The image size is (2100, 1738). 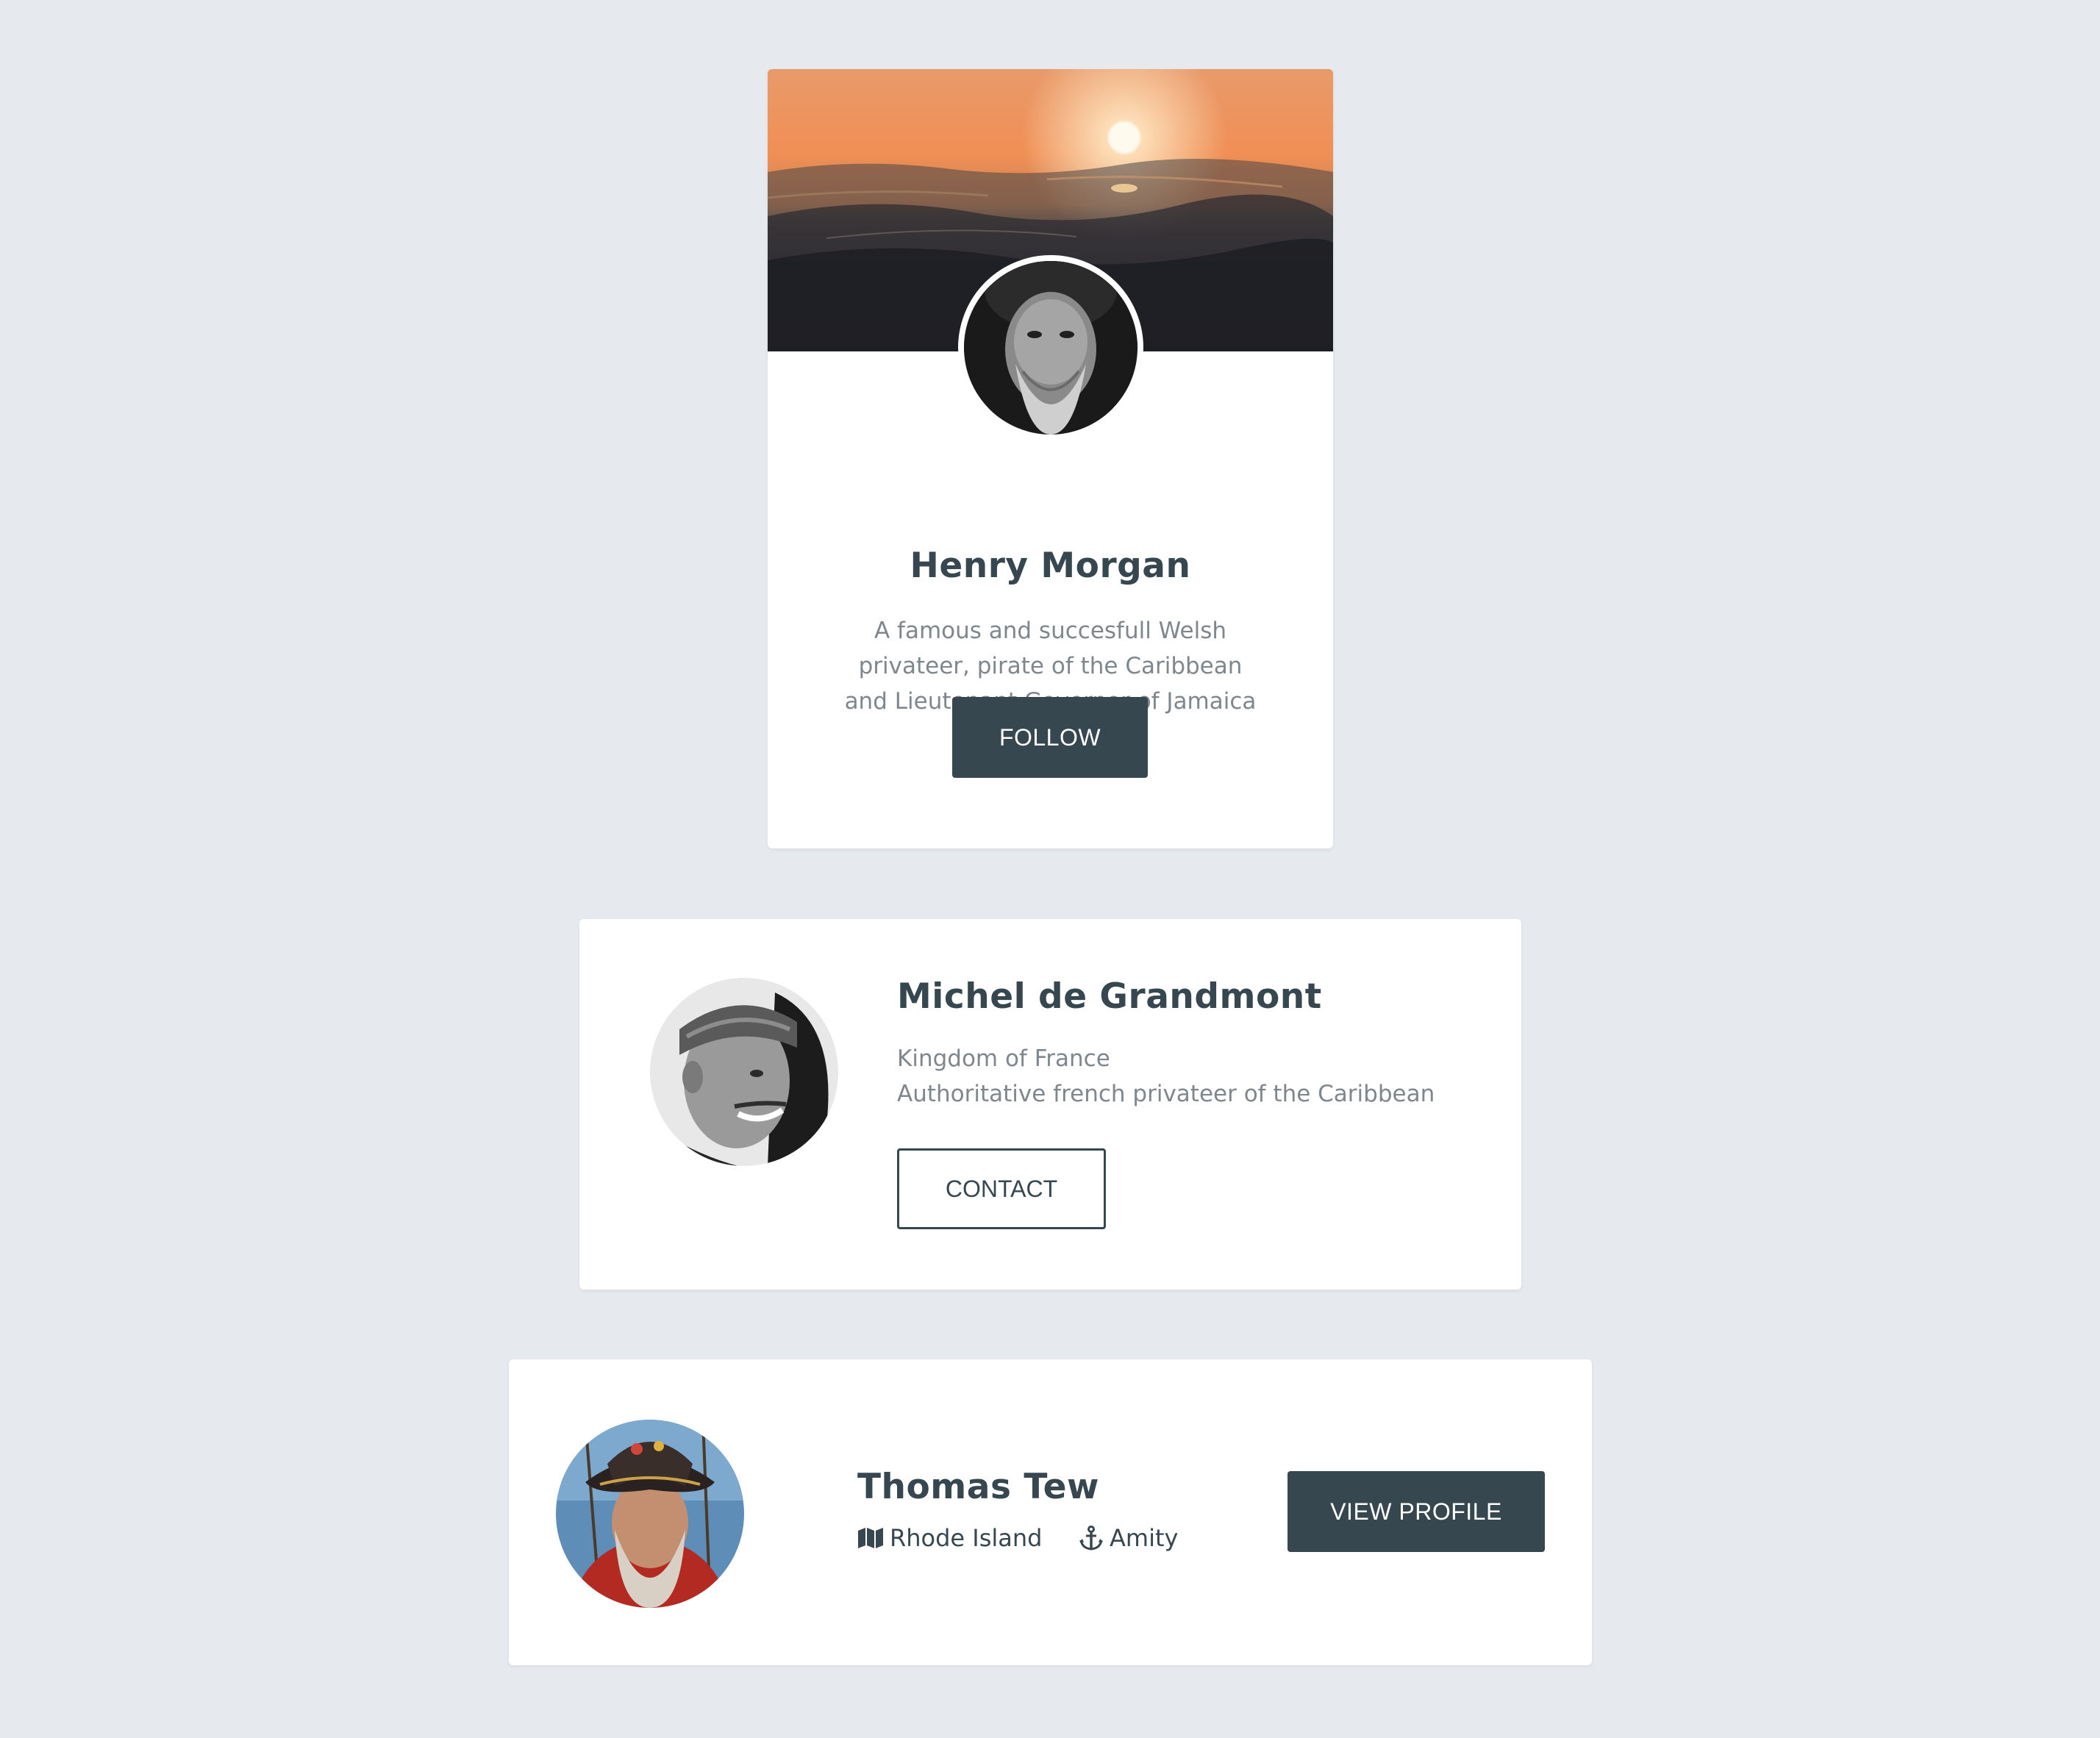 What do you see at coordinates (967, 1538) in the screenshot?
I see `location-label: Rhode Island` at bounding box center [967, 1538].